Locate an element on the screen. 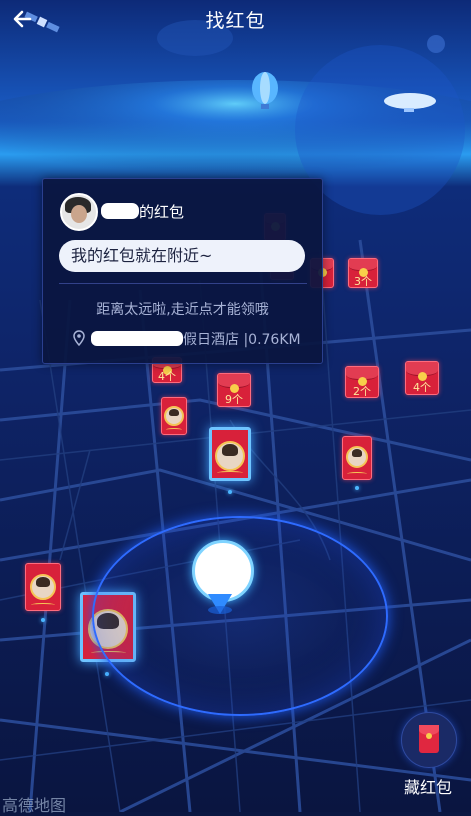  envelope-count: 9个 is located at coordinates (234, 399).